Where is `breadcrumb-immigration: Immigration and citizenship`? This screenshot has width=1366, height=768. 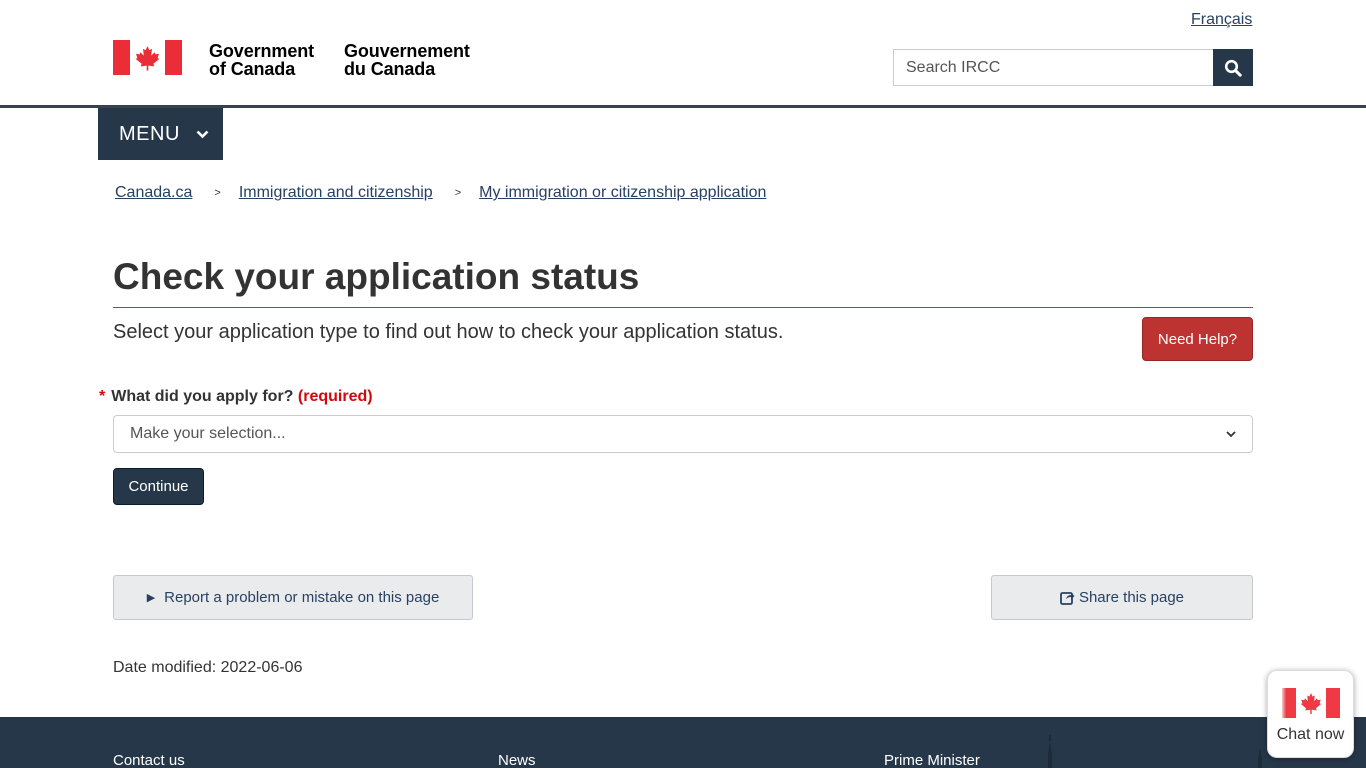
breadcrumb-immigration: Immigration and citizenship is located at coordinates (336, 193).